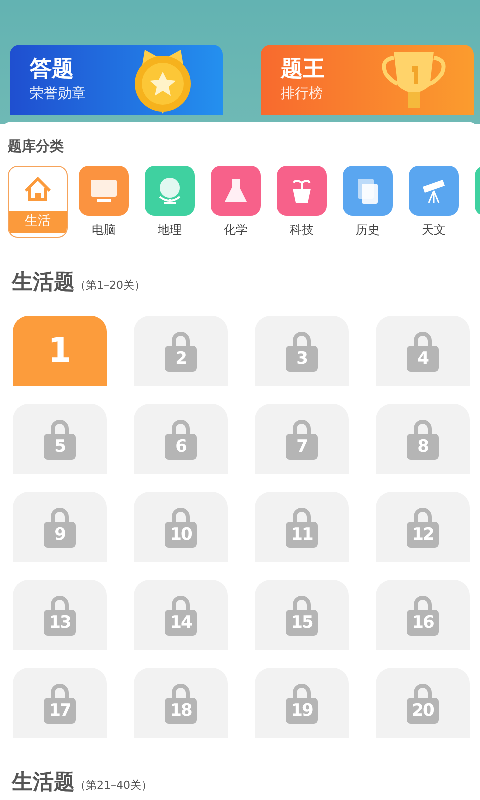 This screenshot has height=800, width=480. I want to click on level-number: 2, so click(181, 359).